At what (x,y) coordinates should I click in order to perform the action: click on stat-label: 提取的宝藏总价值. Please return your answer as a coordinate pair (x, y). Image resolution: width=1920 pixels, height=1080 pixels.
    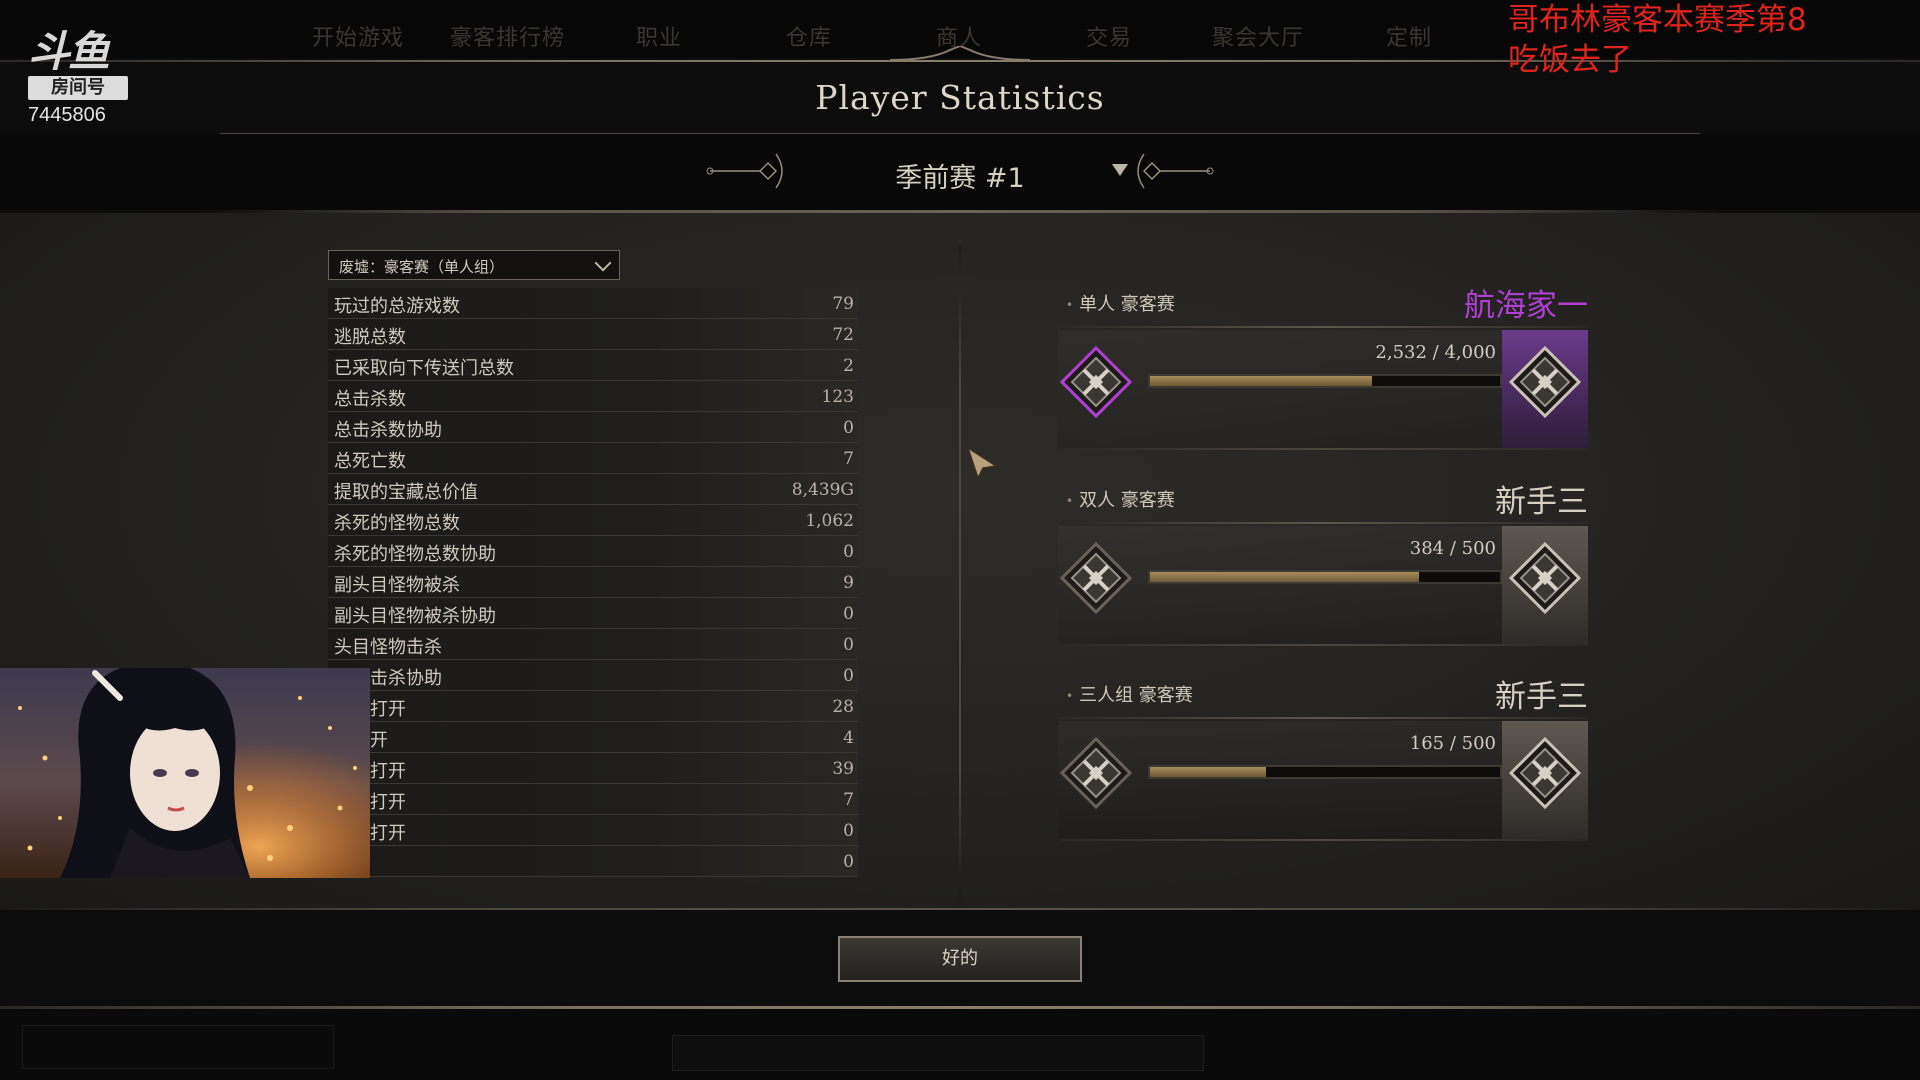
    Looking at the image, I should click on (406, 492).